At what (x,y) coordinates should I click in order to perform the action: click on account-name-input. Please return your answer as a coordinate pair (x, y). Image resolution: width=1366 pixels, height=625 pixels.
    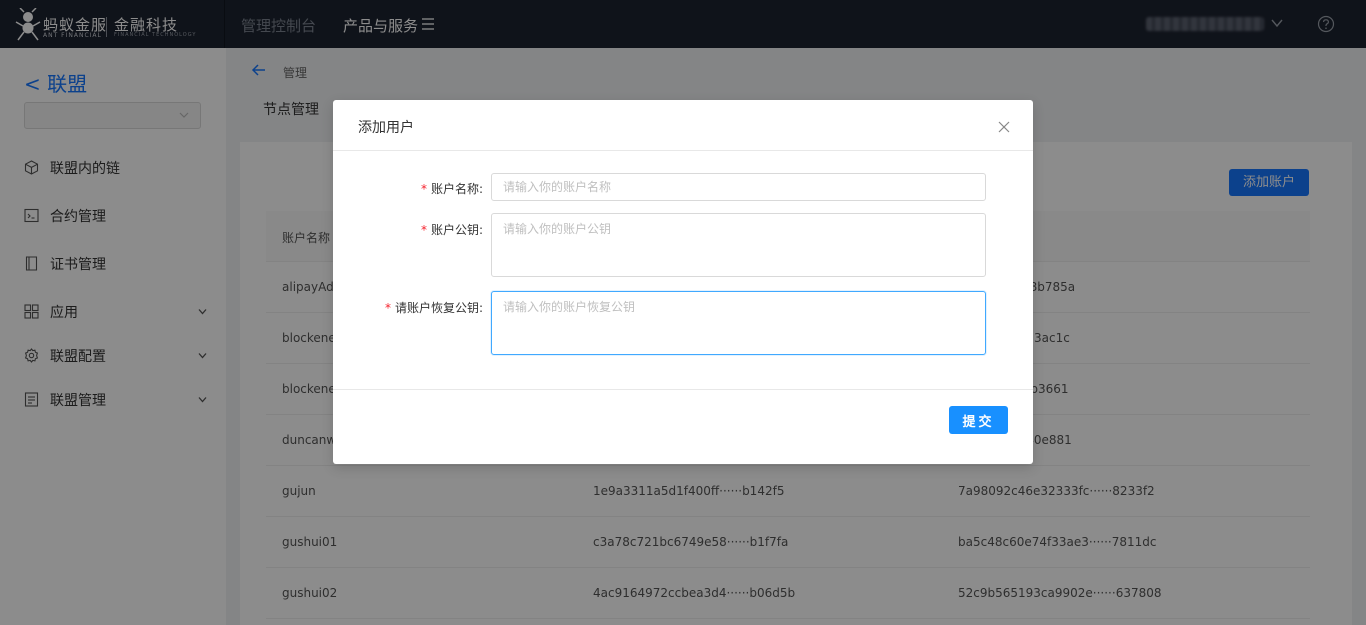
    Looking at the image, I should click on (738, 187).